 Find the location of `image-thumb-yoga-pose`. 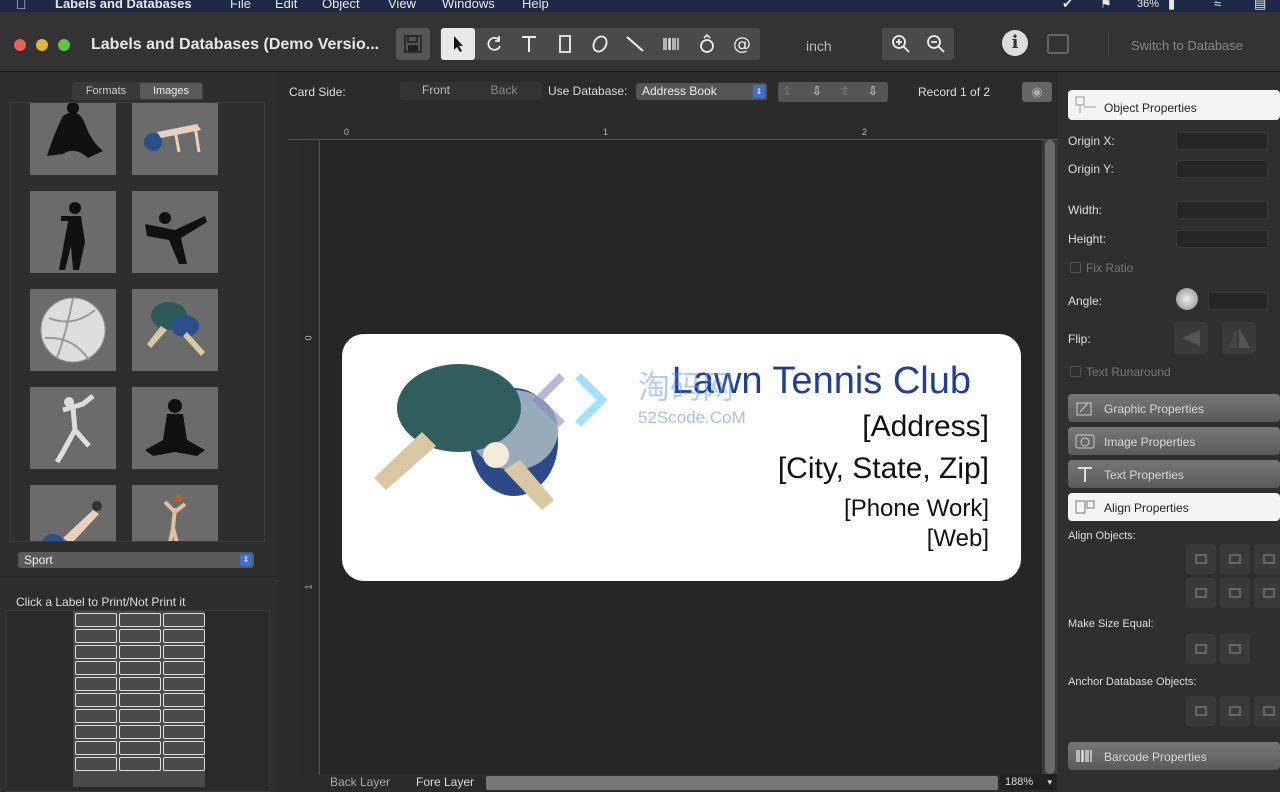

image-thumb-yoga-pose is located at coordinates (73, 139).